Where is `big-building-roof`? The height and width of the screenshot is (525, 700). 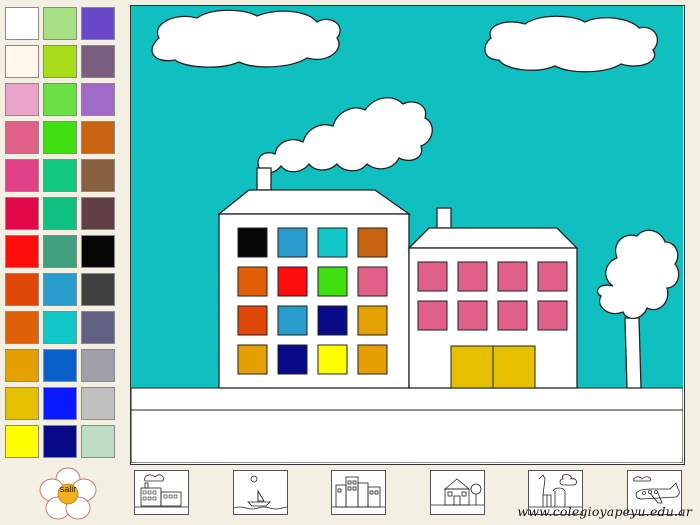 big-building-roof is located at coordinates (314, 202).